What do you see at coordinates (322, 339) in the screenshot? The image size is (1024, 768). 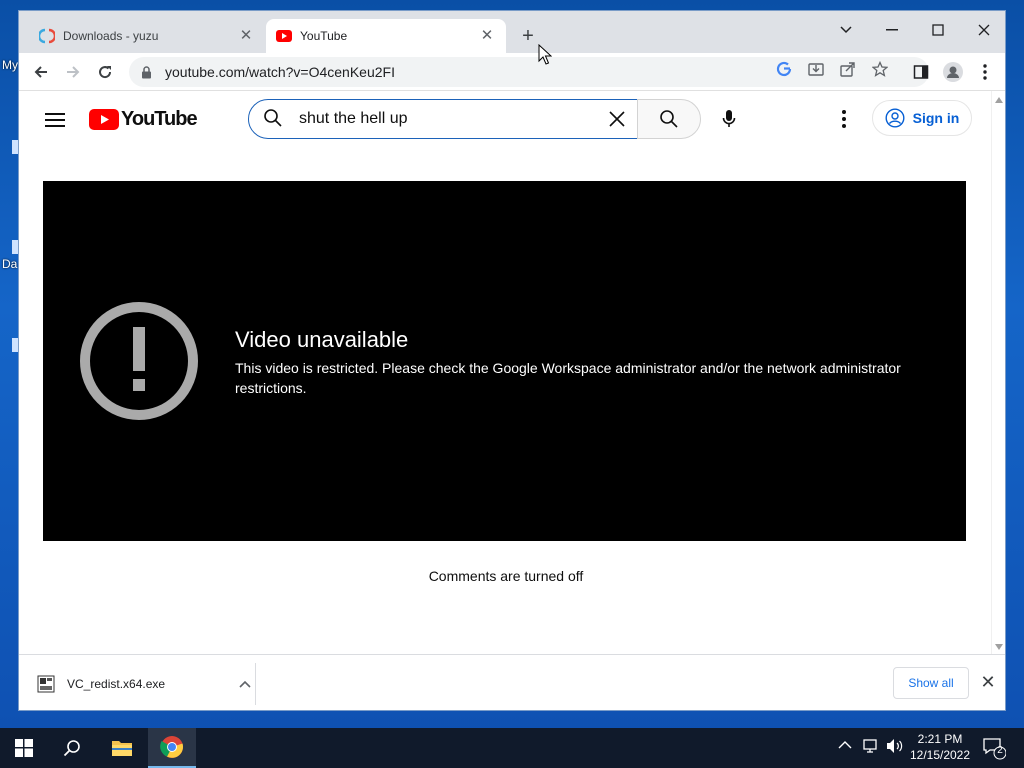 I see `error-title: Video unavailable` at bounding box center [322, 339].